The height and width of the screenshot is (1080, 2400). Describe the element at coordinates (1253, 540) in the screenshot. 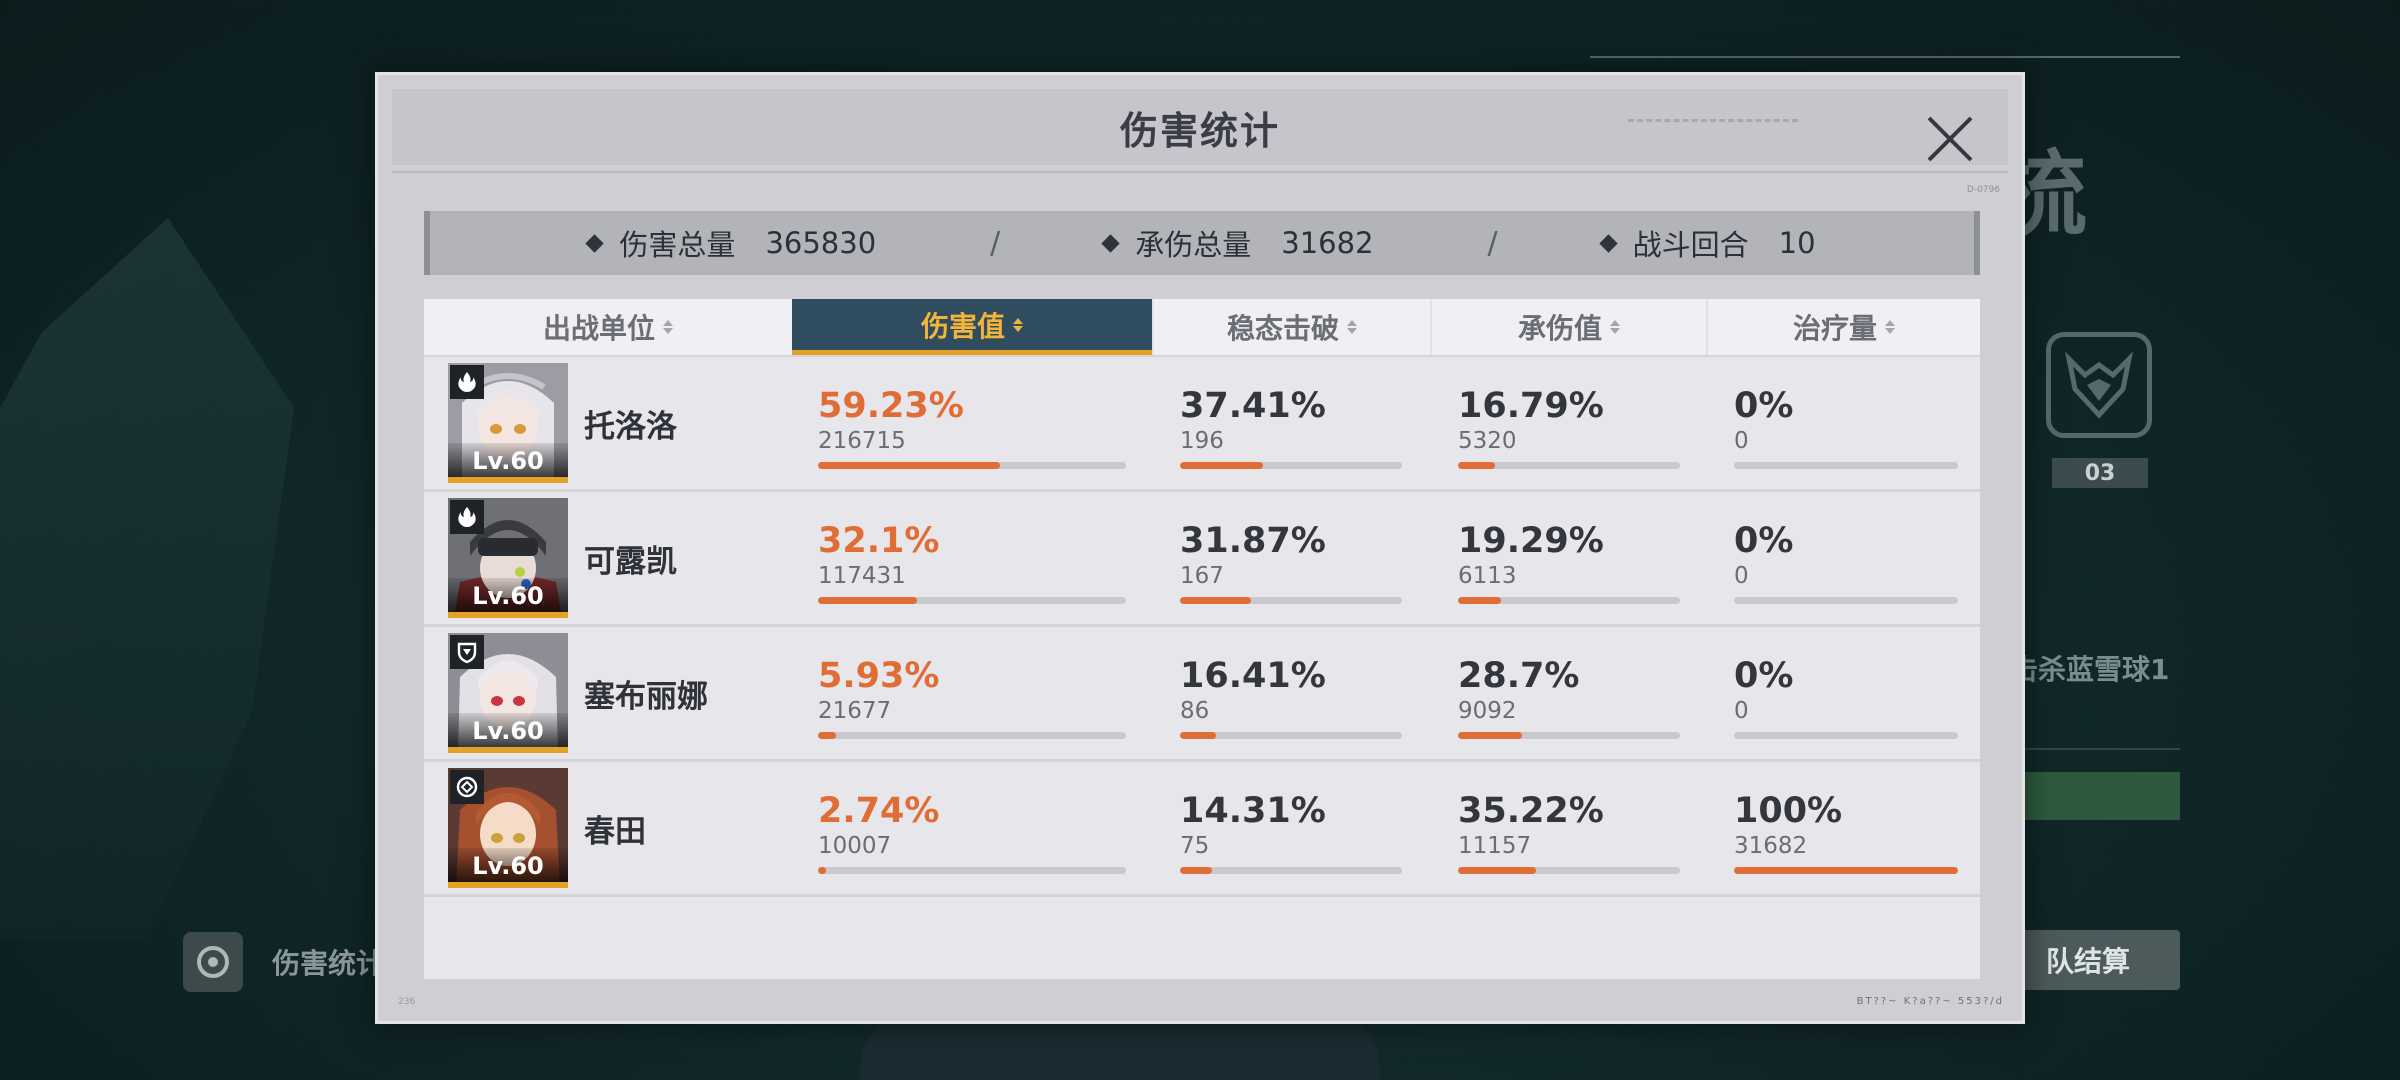

I see `break-percent: 31.87%` at that location.